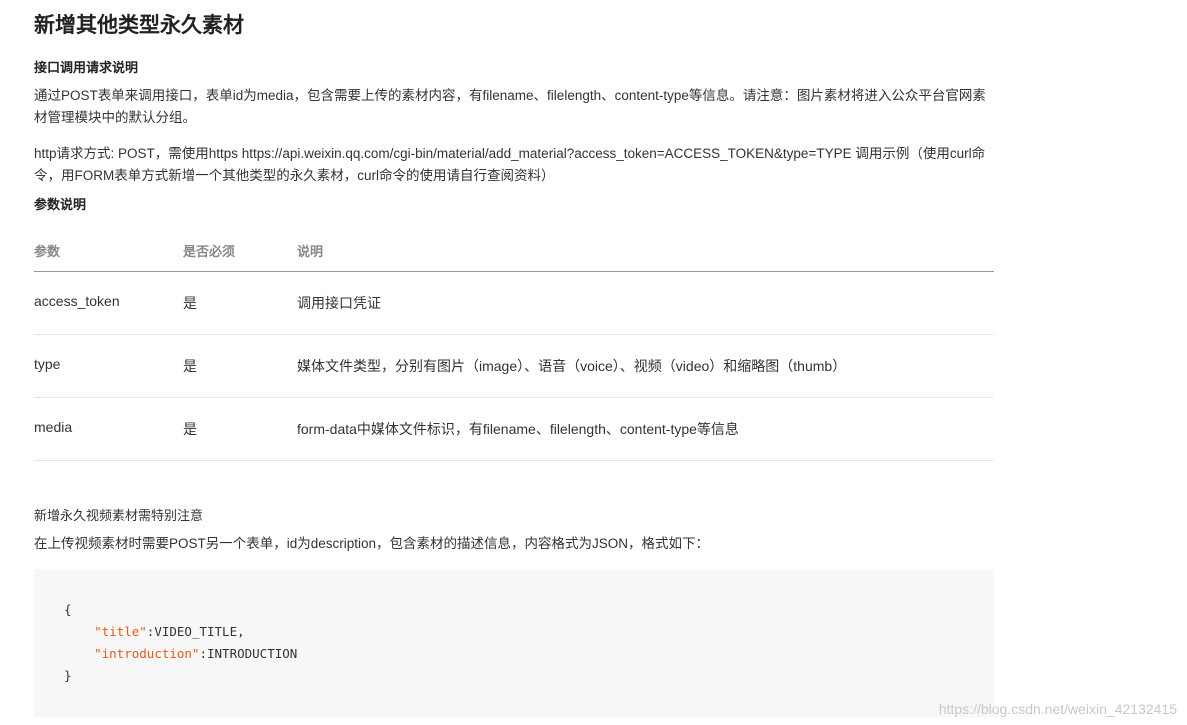 This screenshot has height=725, width=1187. Describe the element at coordinates (86, 67) in the screenshot. I see `section-heading-interface: 接口调用请求说明` at that location.